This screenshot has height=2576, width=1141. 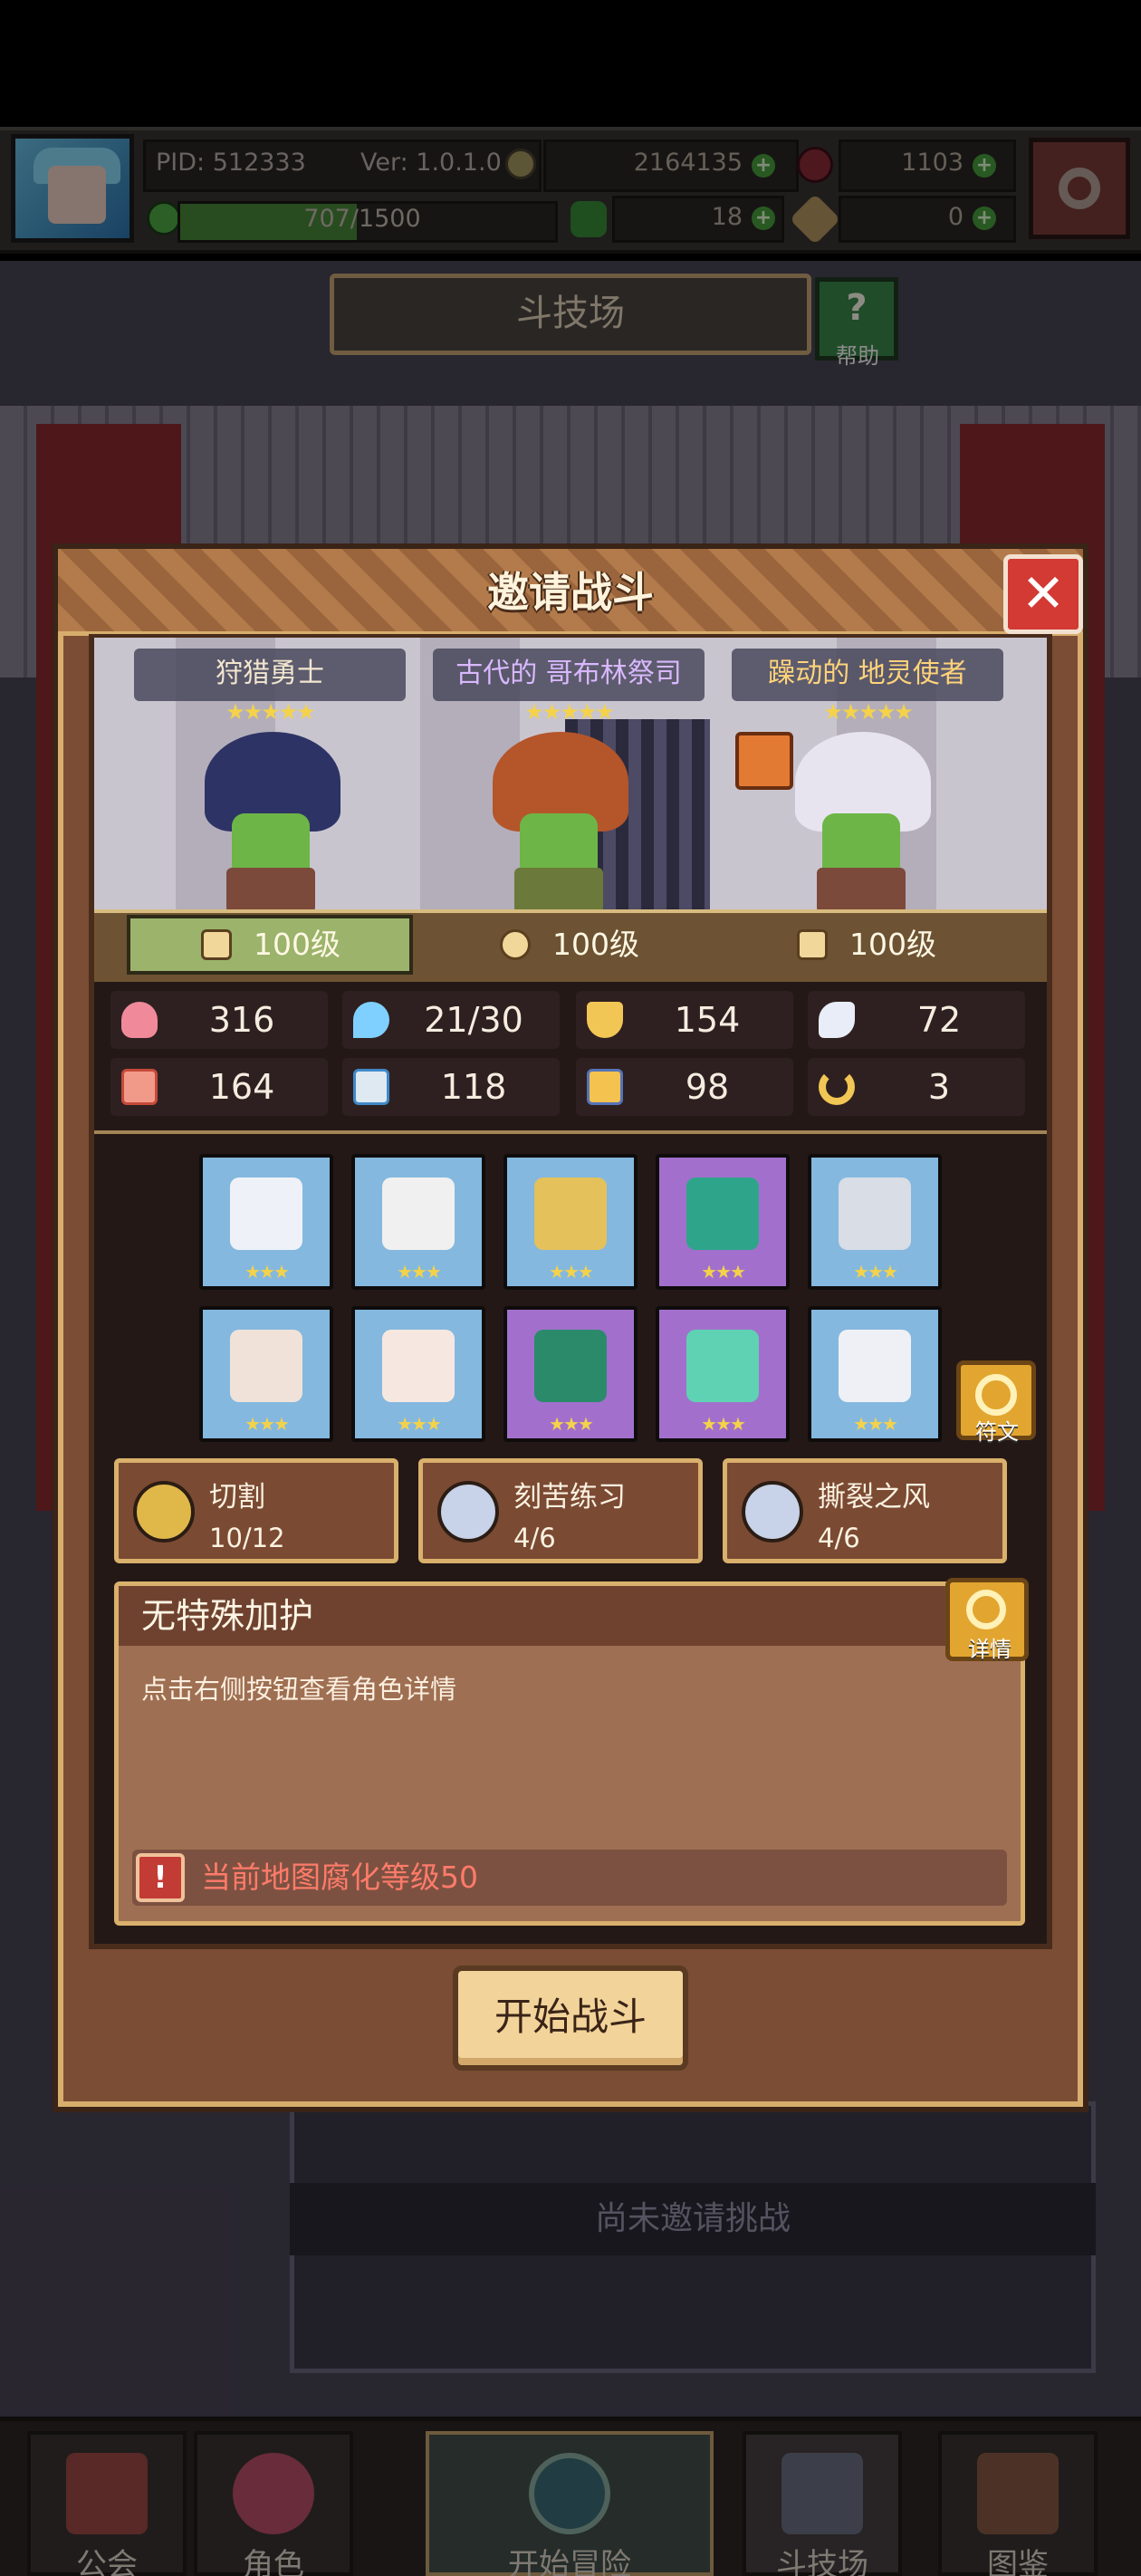 I want to click on character-stars-2: ★★★★★, so click(x=569, y=712).